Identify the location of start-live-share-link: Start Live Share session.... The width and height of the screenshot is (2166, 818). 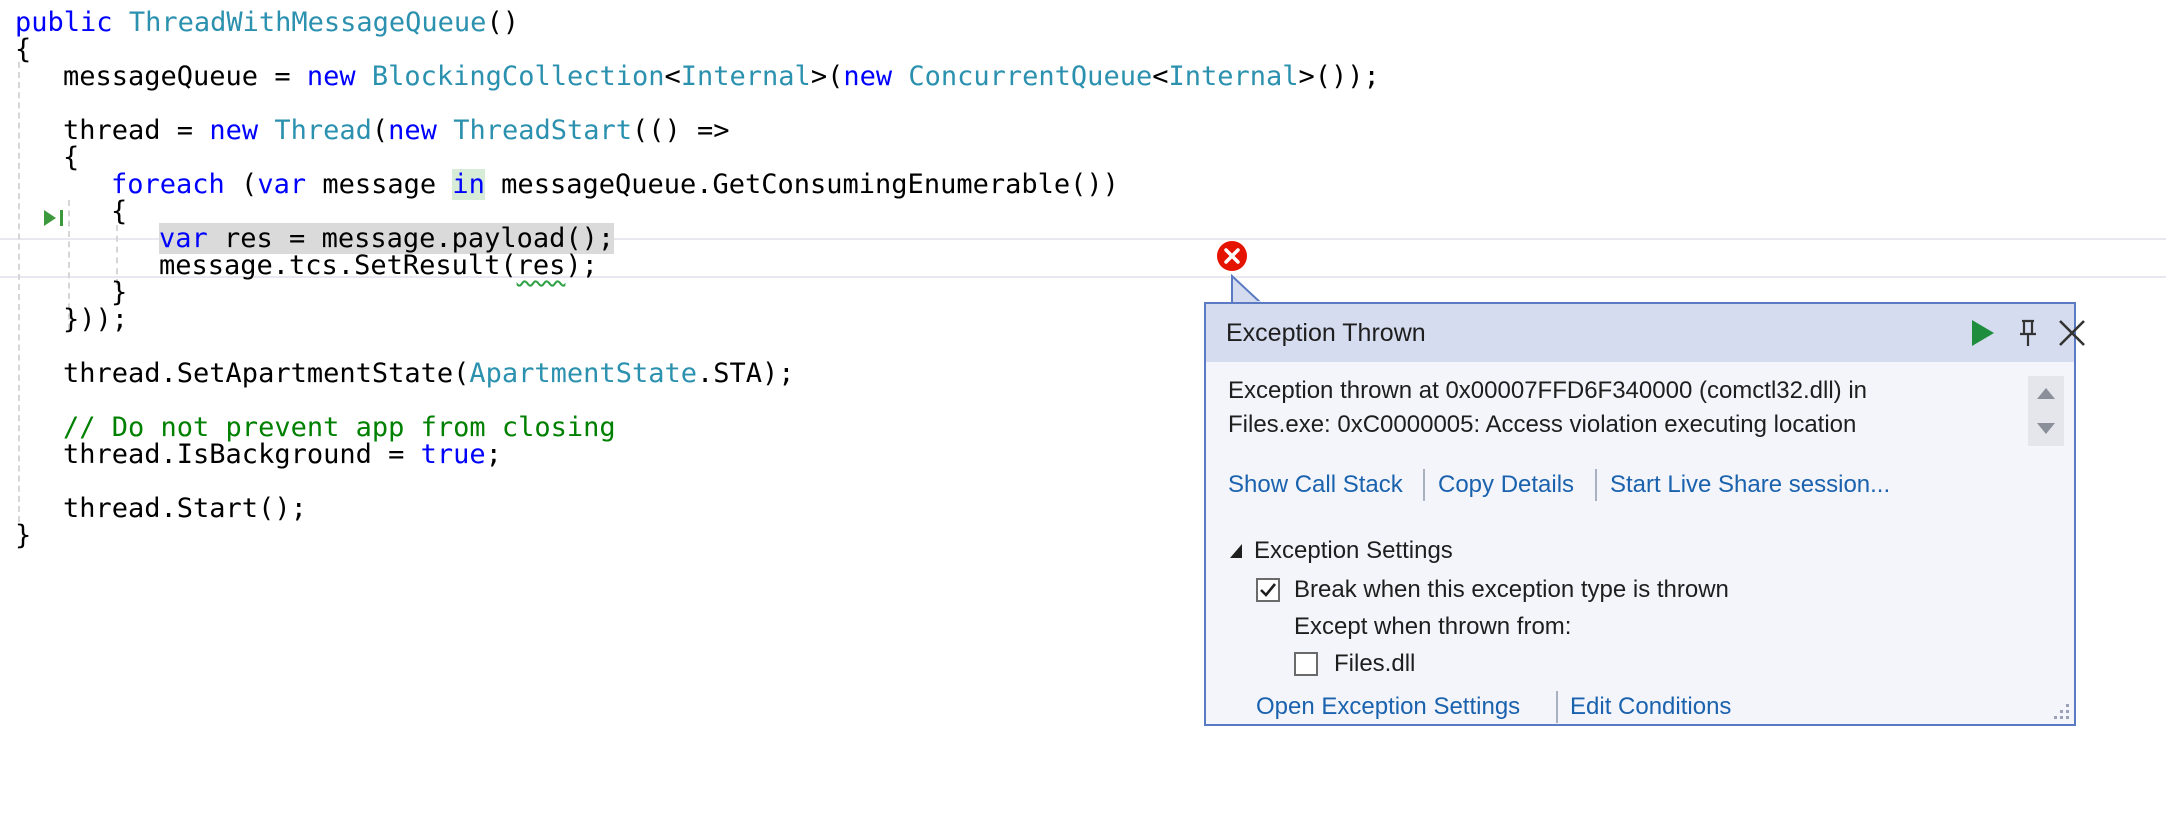
(1750, 485).